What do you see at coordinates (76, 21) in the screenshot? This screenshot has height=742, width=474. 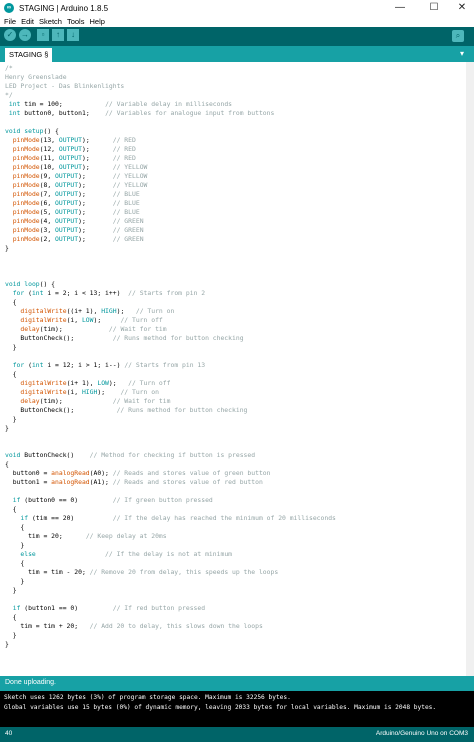 I see `menu-tools: Tools` at bounding box center [76, 21].